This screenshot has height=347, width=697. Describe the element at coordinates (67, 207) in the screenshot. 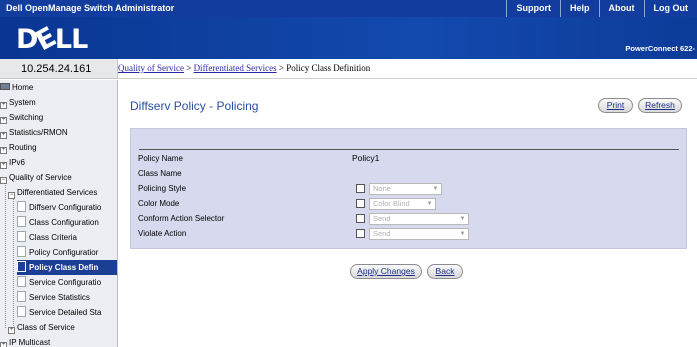

I see `sidebar-item-diffserv-config: Diffserv Configuratio` at that location.